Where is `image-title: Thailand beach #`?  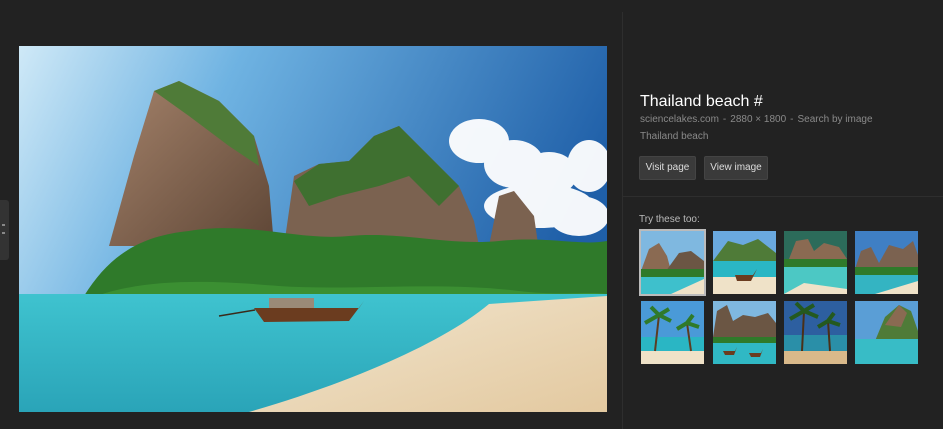 image-title: Thailand beach # is located at coordinates (701, 102).